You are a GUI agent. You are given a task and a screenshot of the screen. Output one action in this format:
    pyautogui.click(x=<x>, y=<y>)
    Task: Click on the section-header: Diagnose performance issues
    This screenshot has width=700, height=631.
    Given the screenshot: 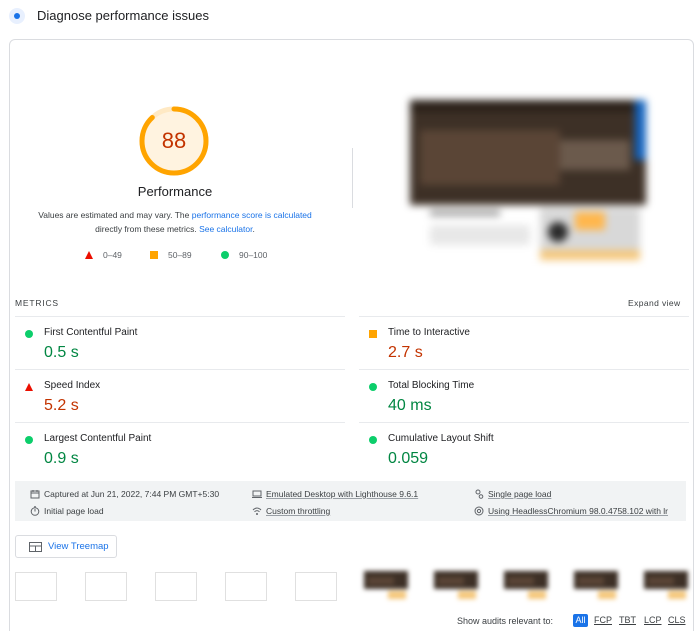 What is the action you would take?
    pyautogui.click(x=350, y=17)
    